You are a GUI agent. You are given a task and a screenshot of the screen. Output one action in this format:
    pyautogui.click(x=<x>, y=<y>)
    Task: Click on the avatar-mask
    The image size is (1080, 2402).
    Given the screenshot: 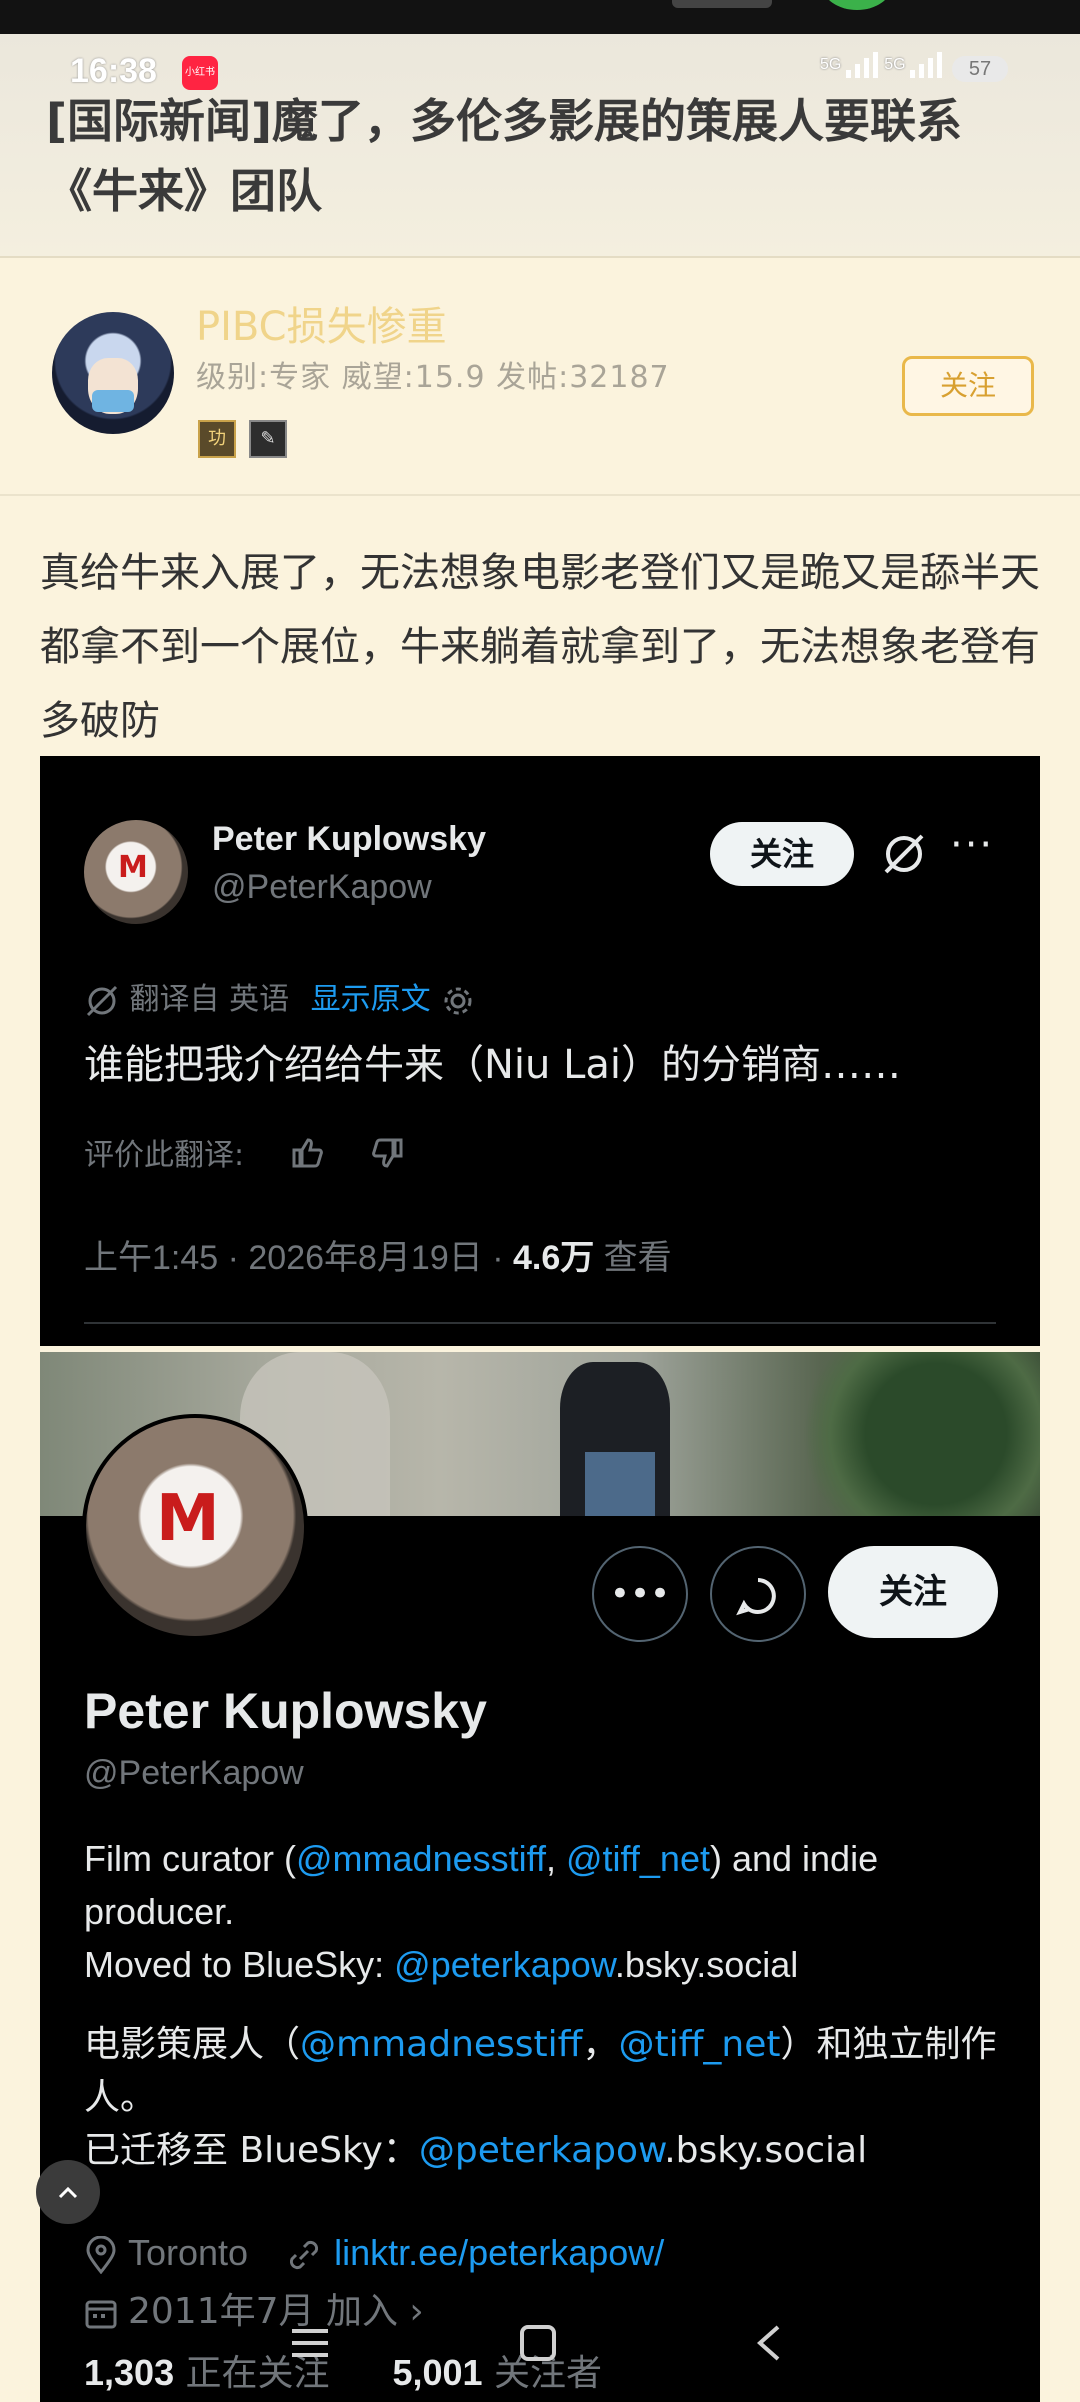 What is the action you would take?
    pyautogui.click(x=113, y=401)
    